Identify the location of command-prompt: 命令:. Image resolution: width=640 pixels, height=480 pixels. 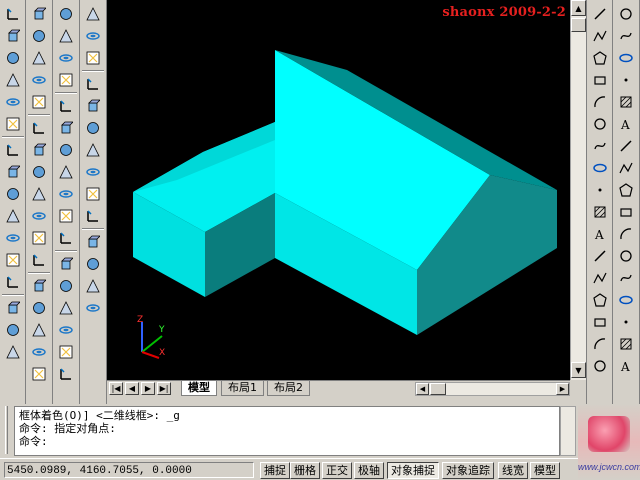
(287, 441).